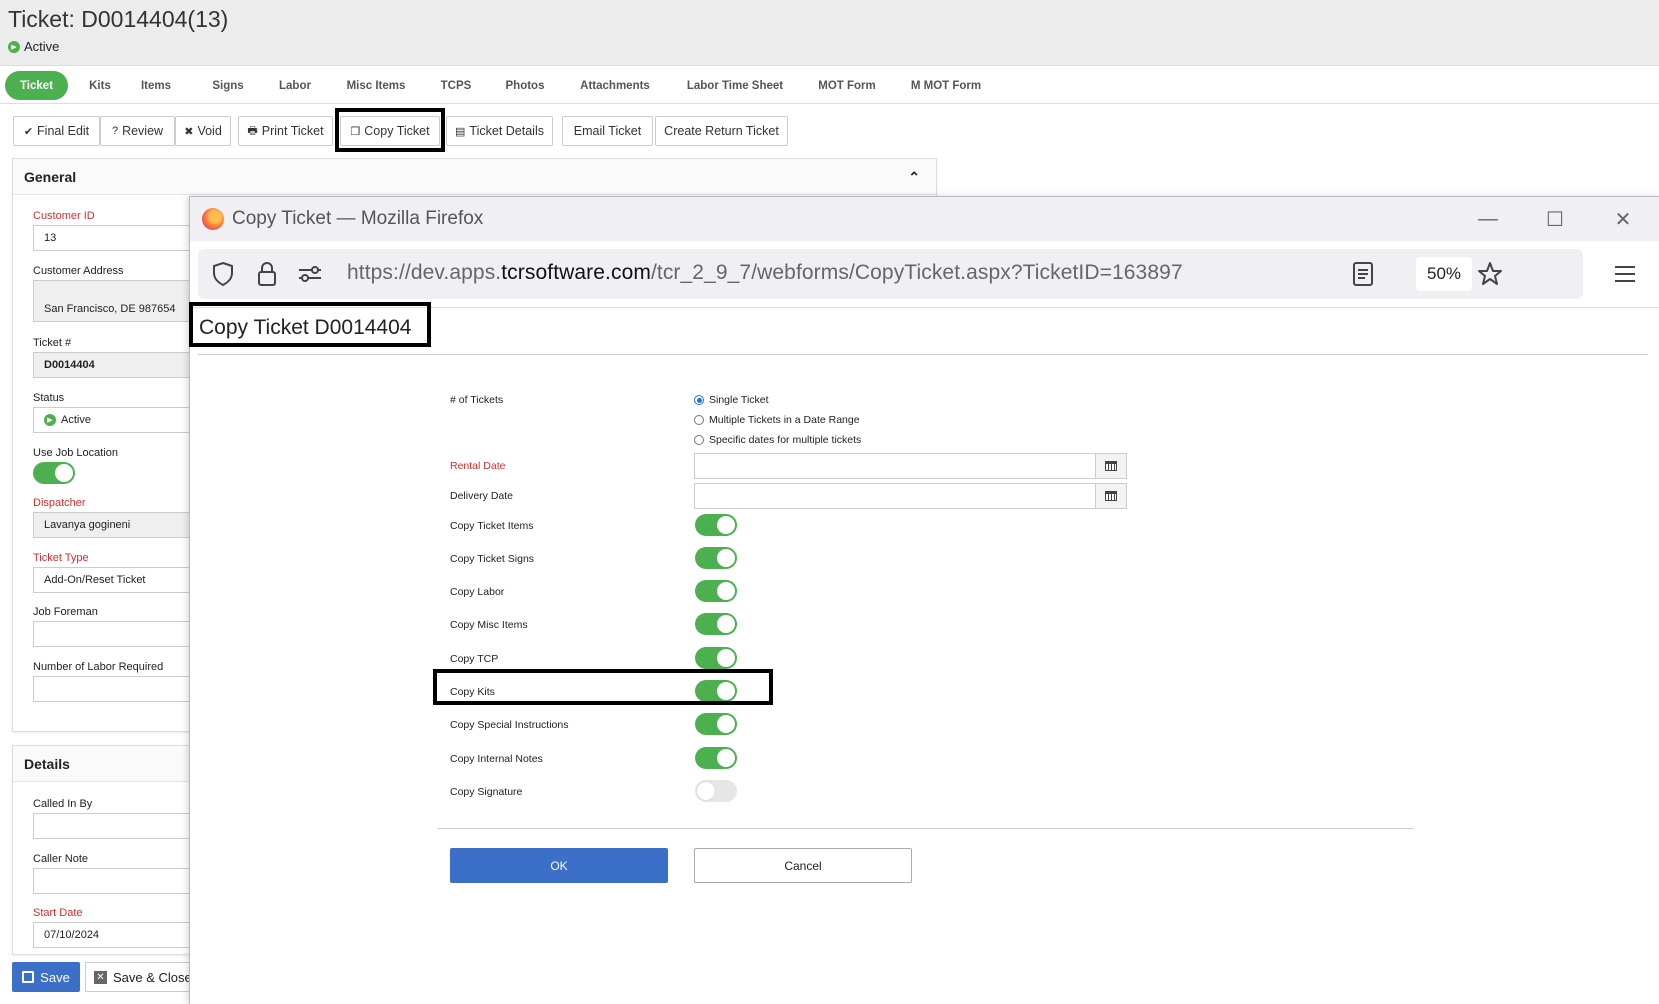 Image resolution: width=1659 pixels, height=1004 pixels. Describe the element at coordinates (1555, 219) in the screenshot. I see `maximize-icon: ☐` at that location.